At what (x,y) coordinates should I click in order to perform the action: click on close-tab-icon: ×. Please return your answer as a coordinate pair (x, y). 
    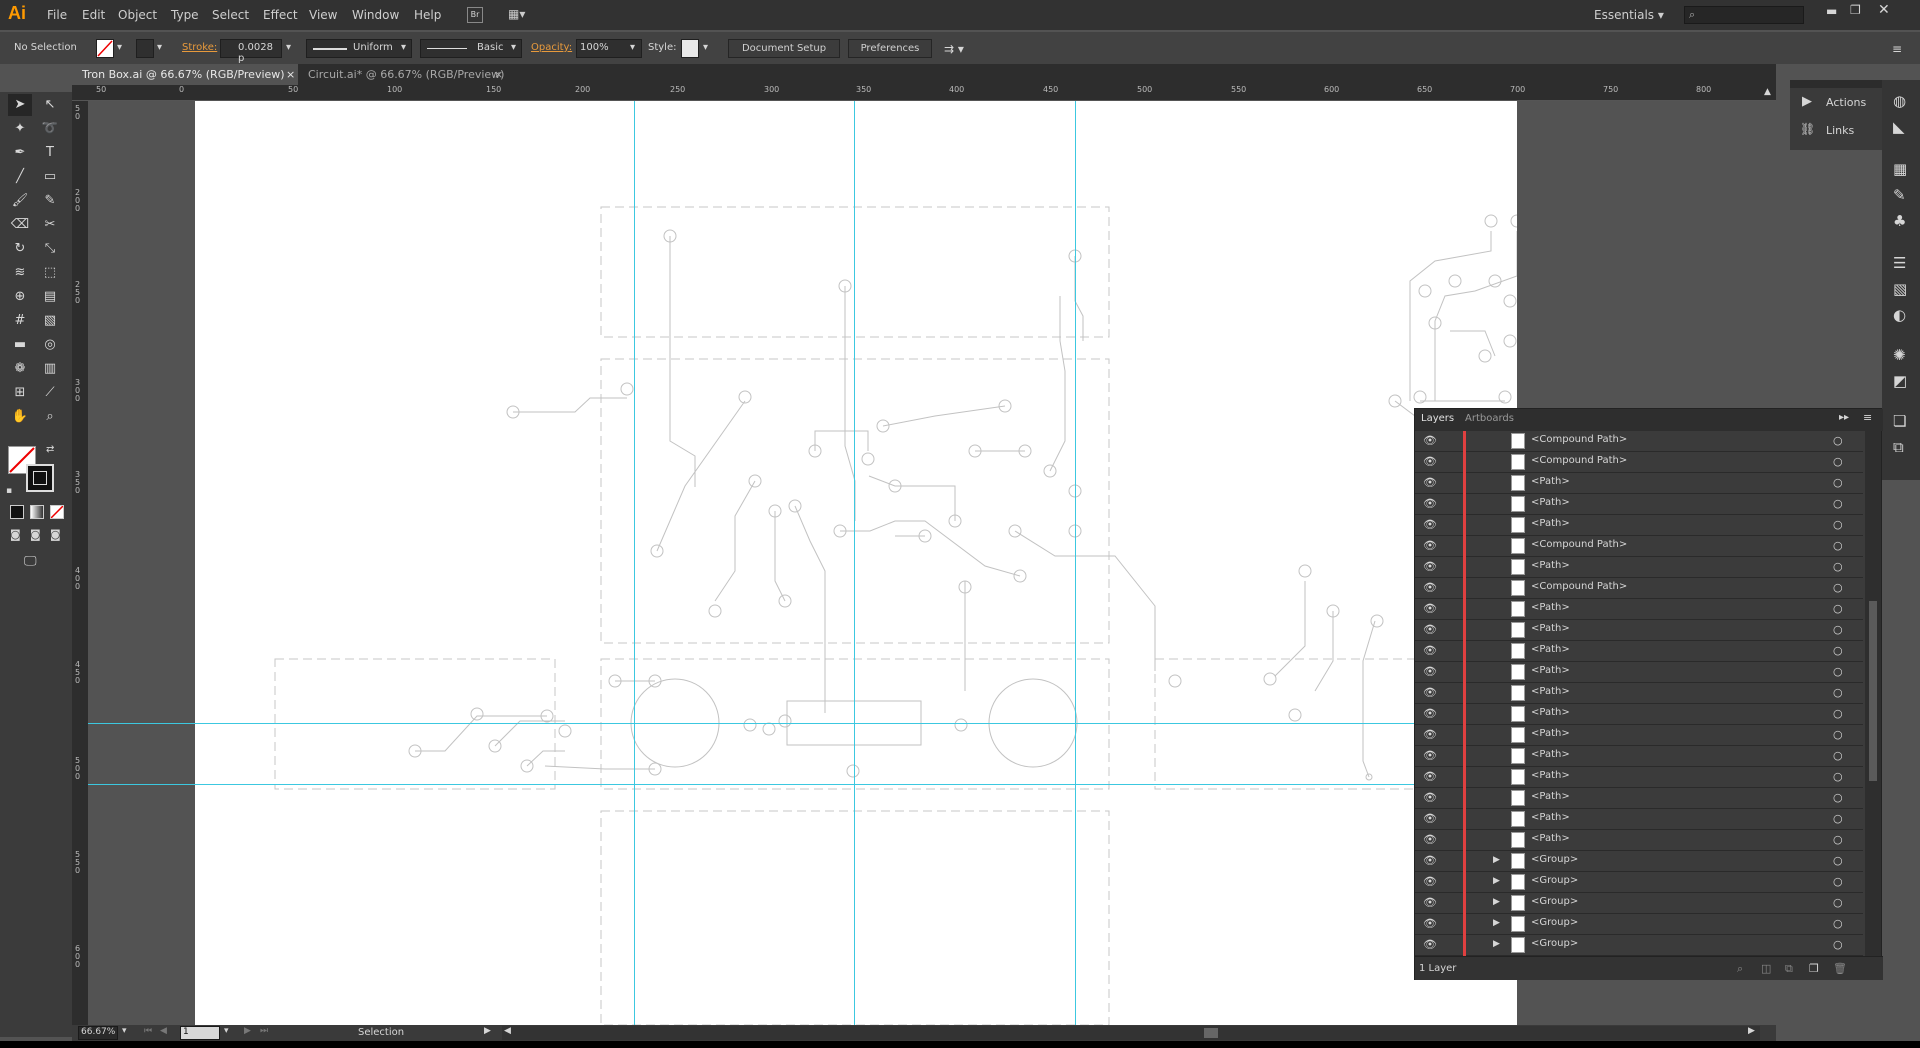
    Looking at the image, I should click on (290, 74).